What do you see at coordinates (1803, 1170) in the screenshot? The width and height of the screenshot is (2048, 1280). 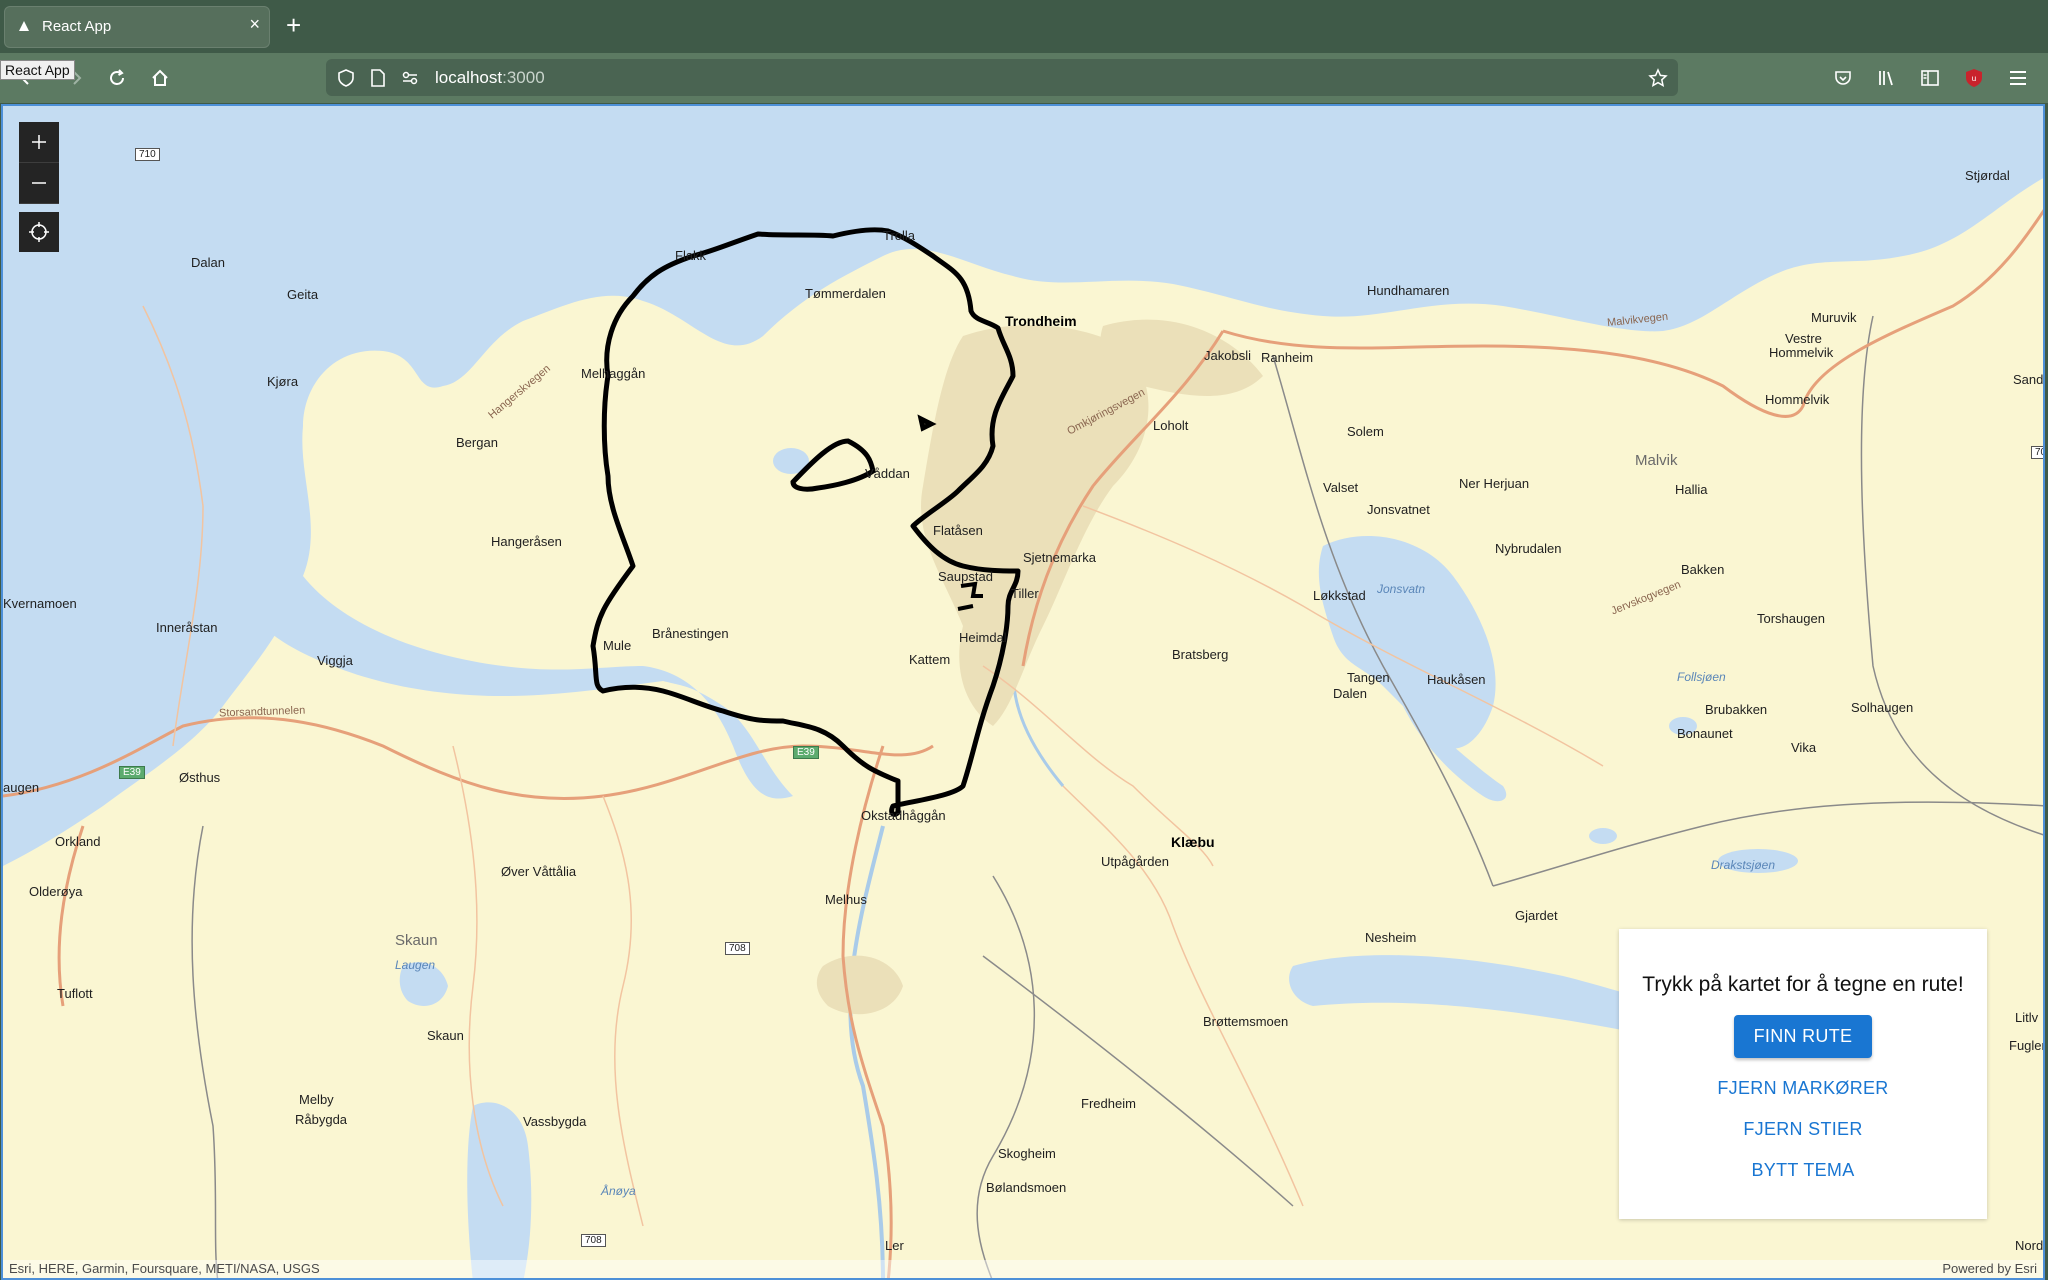 I see `switch-theme-button: BYTT TEMA` at bounding box center [1803, 1170].